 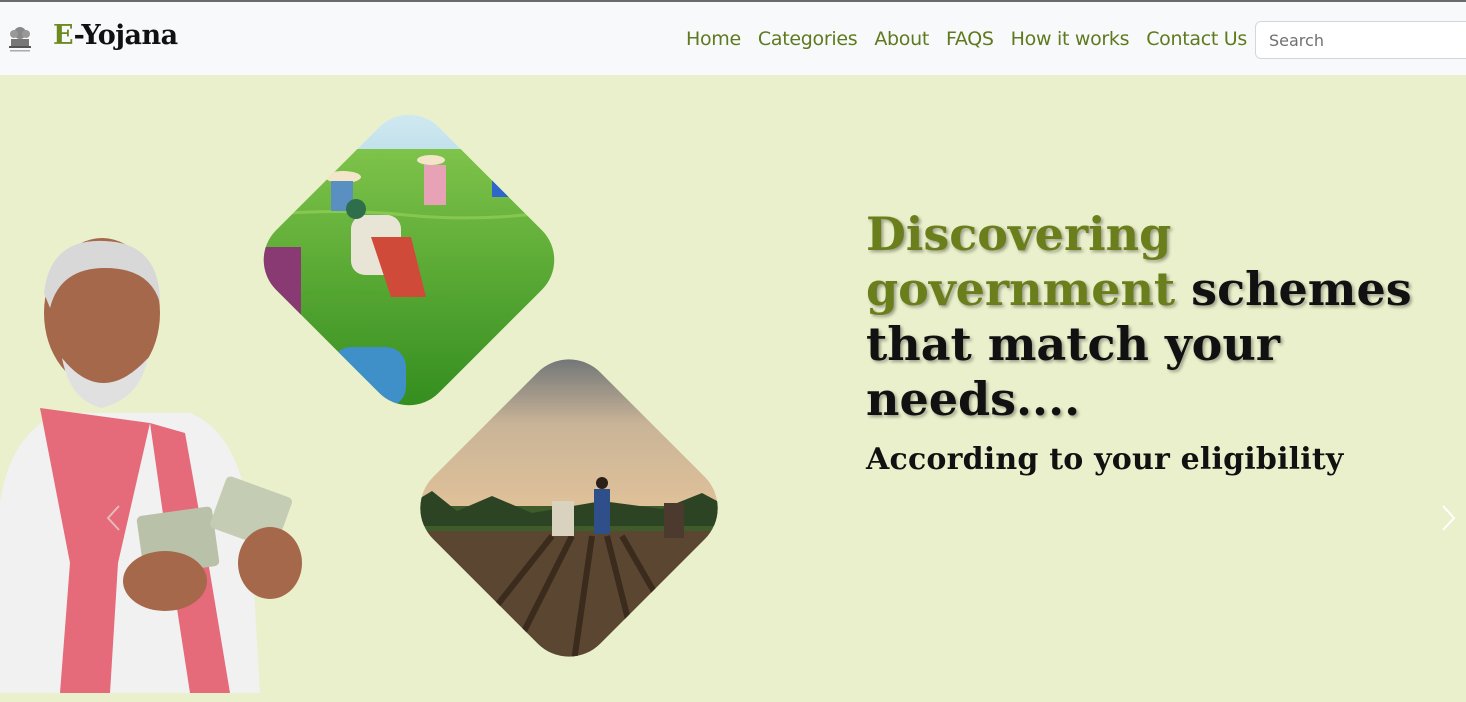 What do you see at coordinates (569, 508) in the screenshot?
I see `farmer-ploughing-image` at bounding box center [569, 508].